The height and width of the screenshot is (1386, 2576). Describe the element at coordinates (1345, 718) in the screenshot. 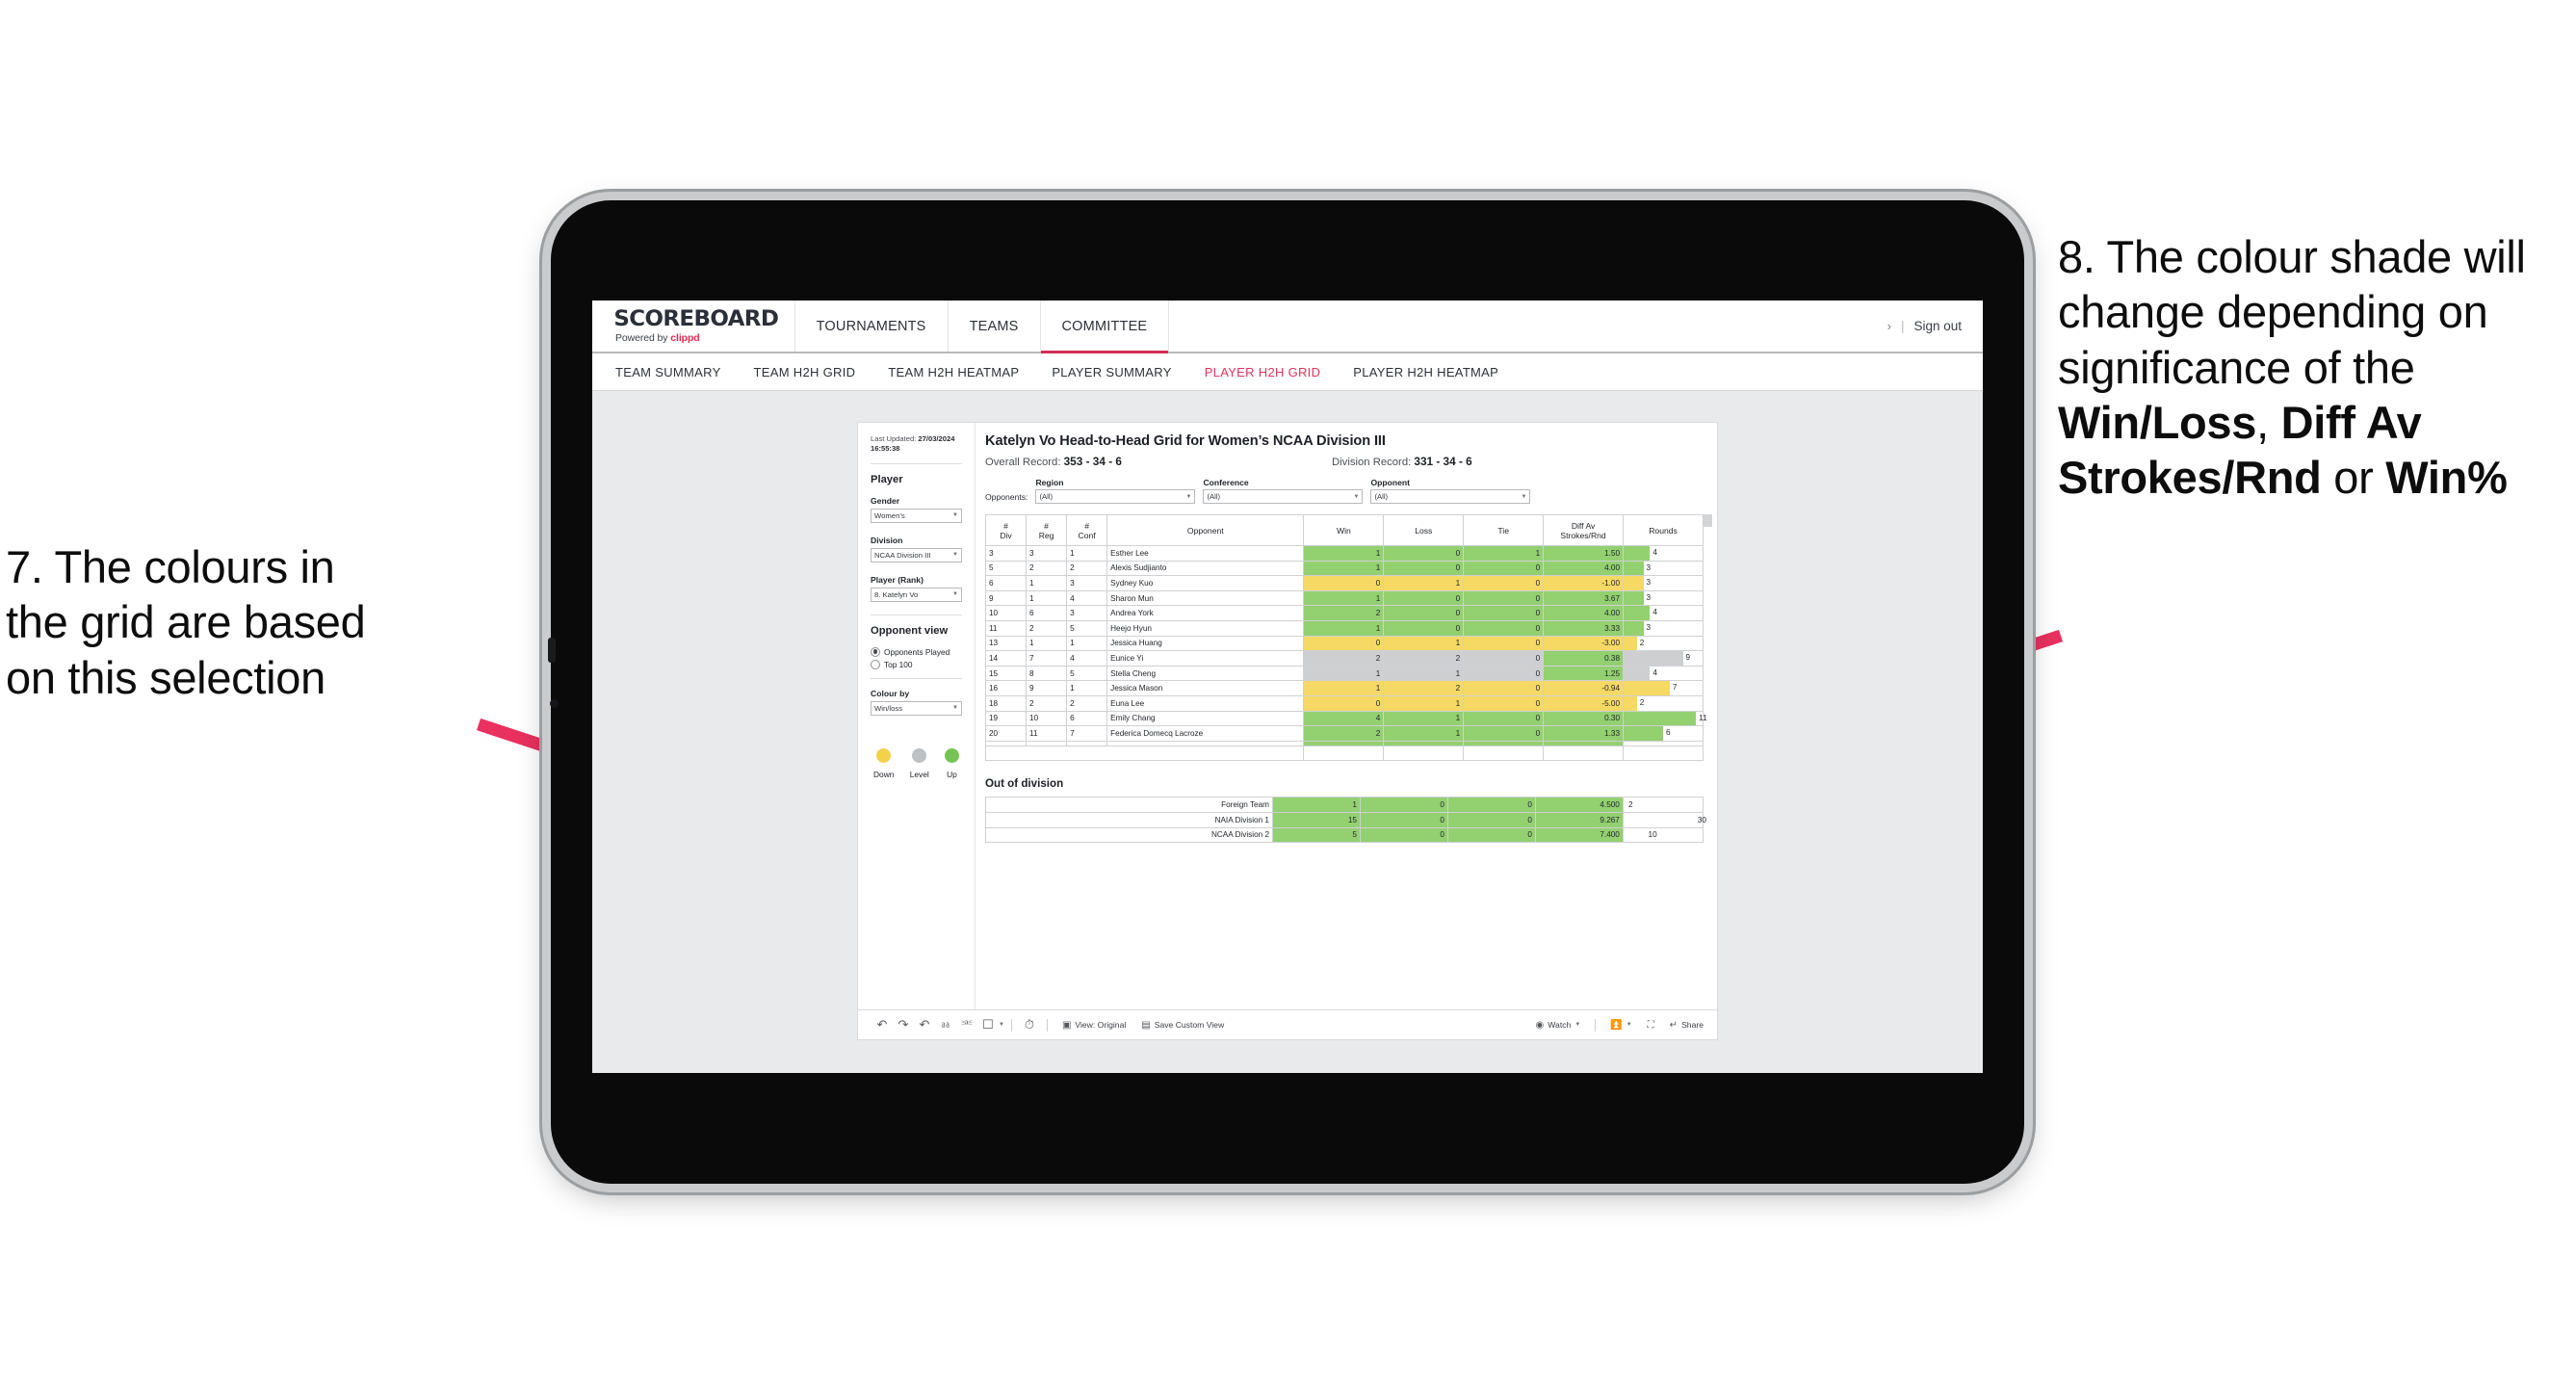

I see `table-row: 19 10 6 Emily Chang 4 1 0 0.30 11` at that location.